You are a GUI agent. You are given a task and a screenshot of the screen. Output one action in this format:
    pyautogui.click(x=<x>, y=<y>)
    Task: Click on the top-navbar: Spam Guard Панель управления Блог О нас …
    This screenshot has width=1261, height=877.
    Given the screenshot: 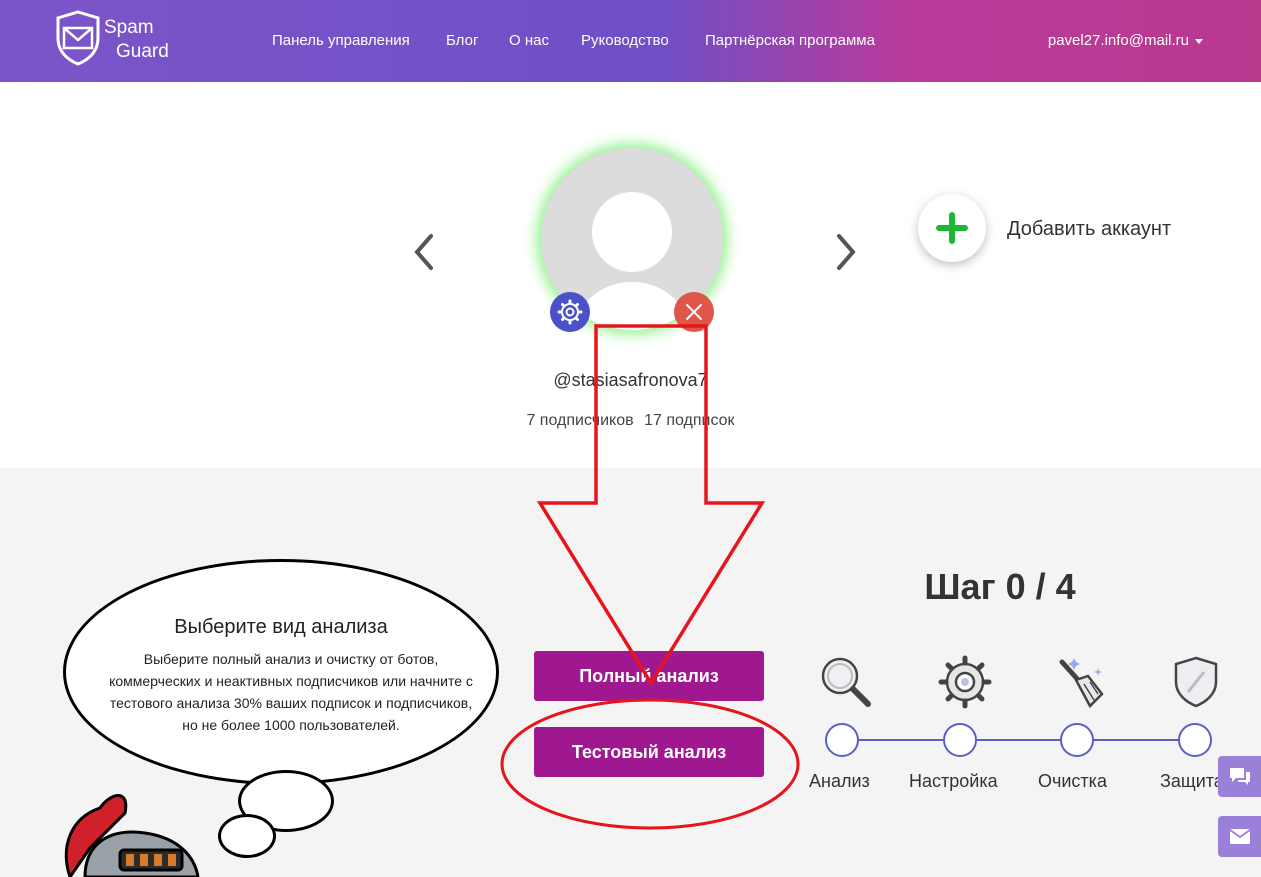 What is the action you would take?
    pyautogui.click(x=630, y=41)
    